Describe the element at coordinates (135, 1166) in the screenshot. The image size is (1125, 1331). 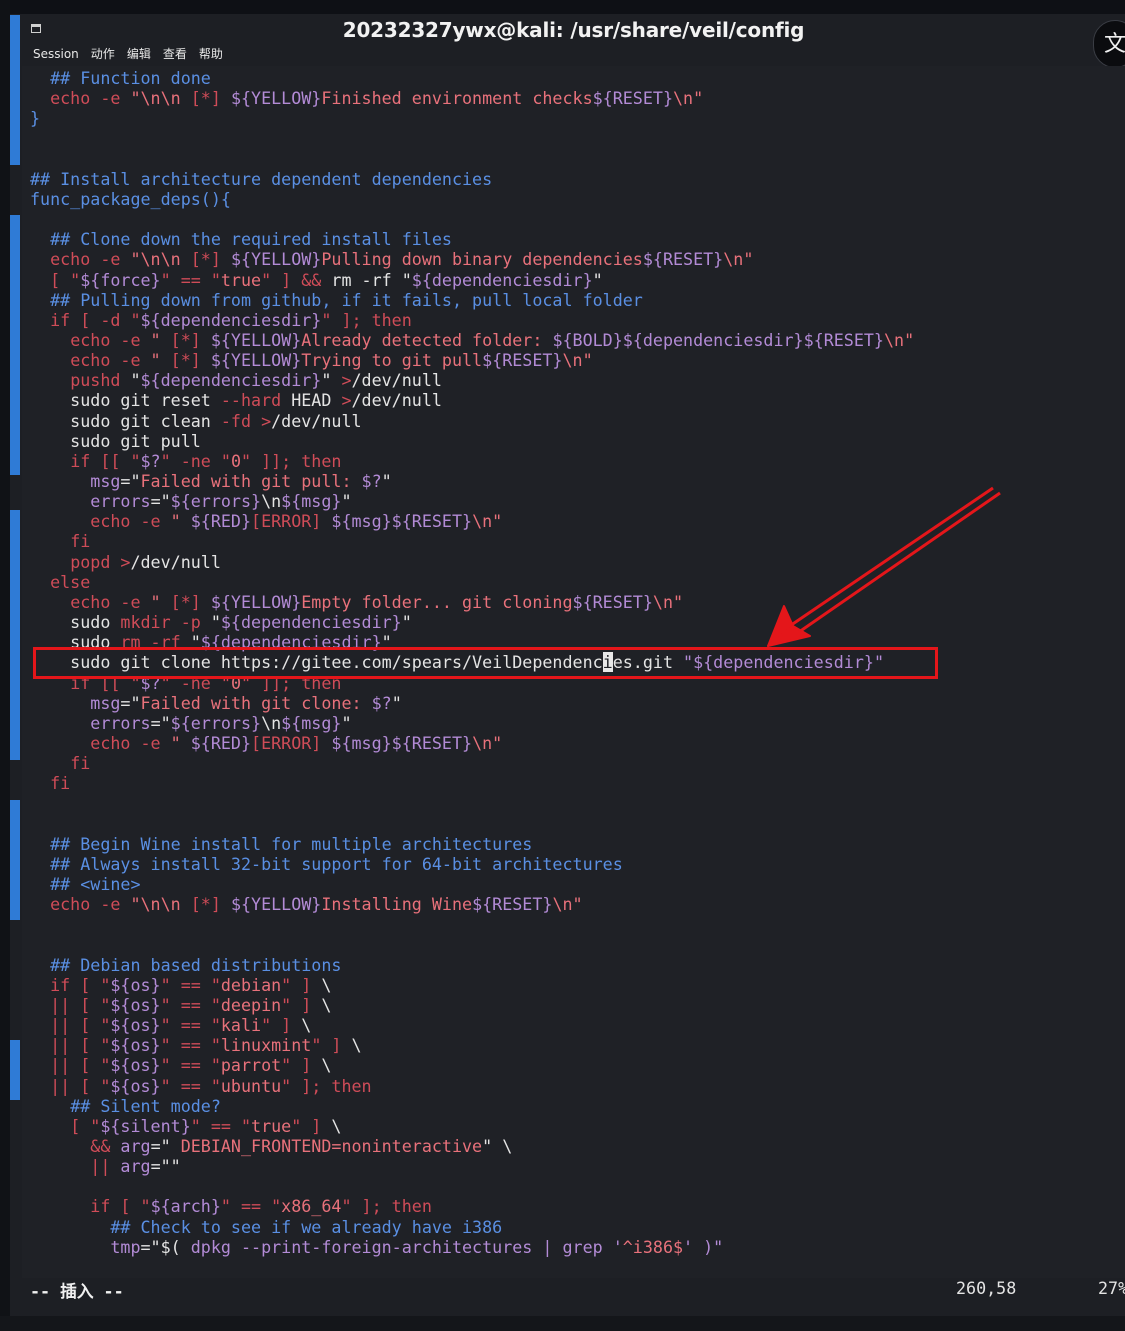
I see `code-token: arg` at that location.